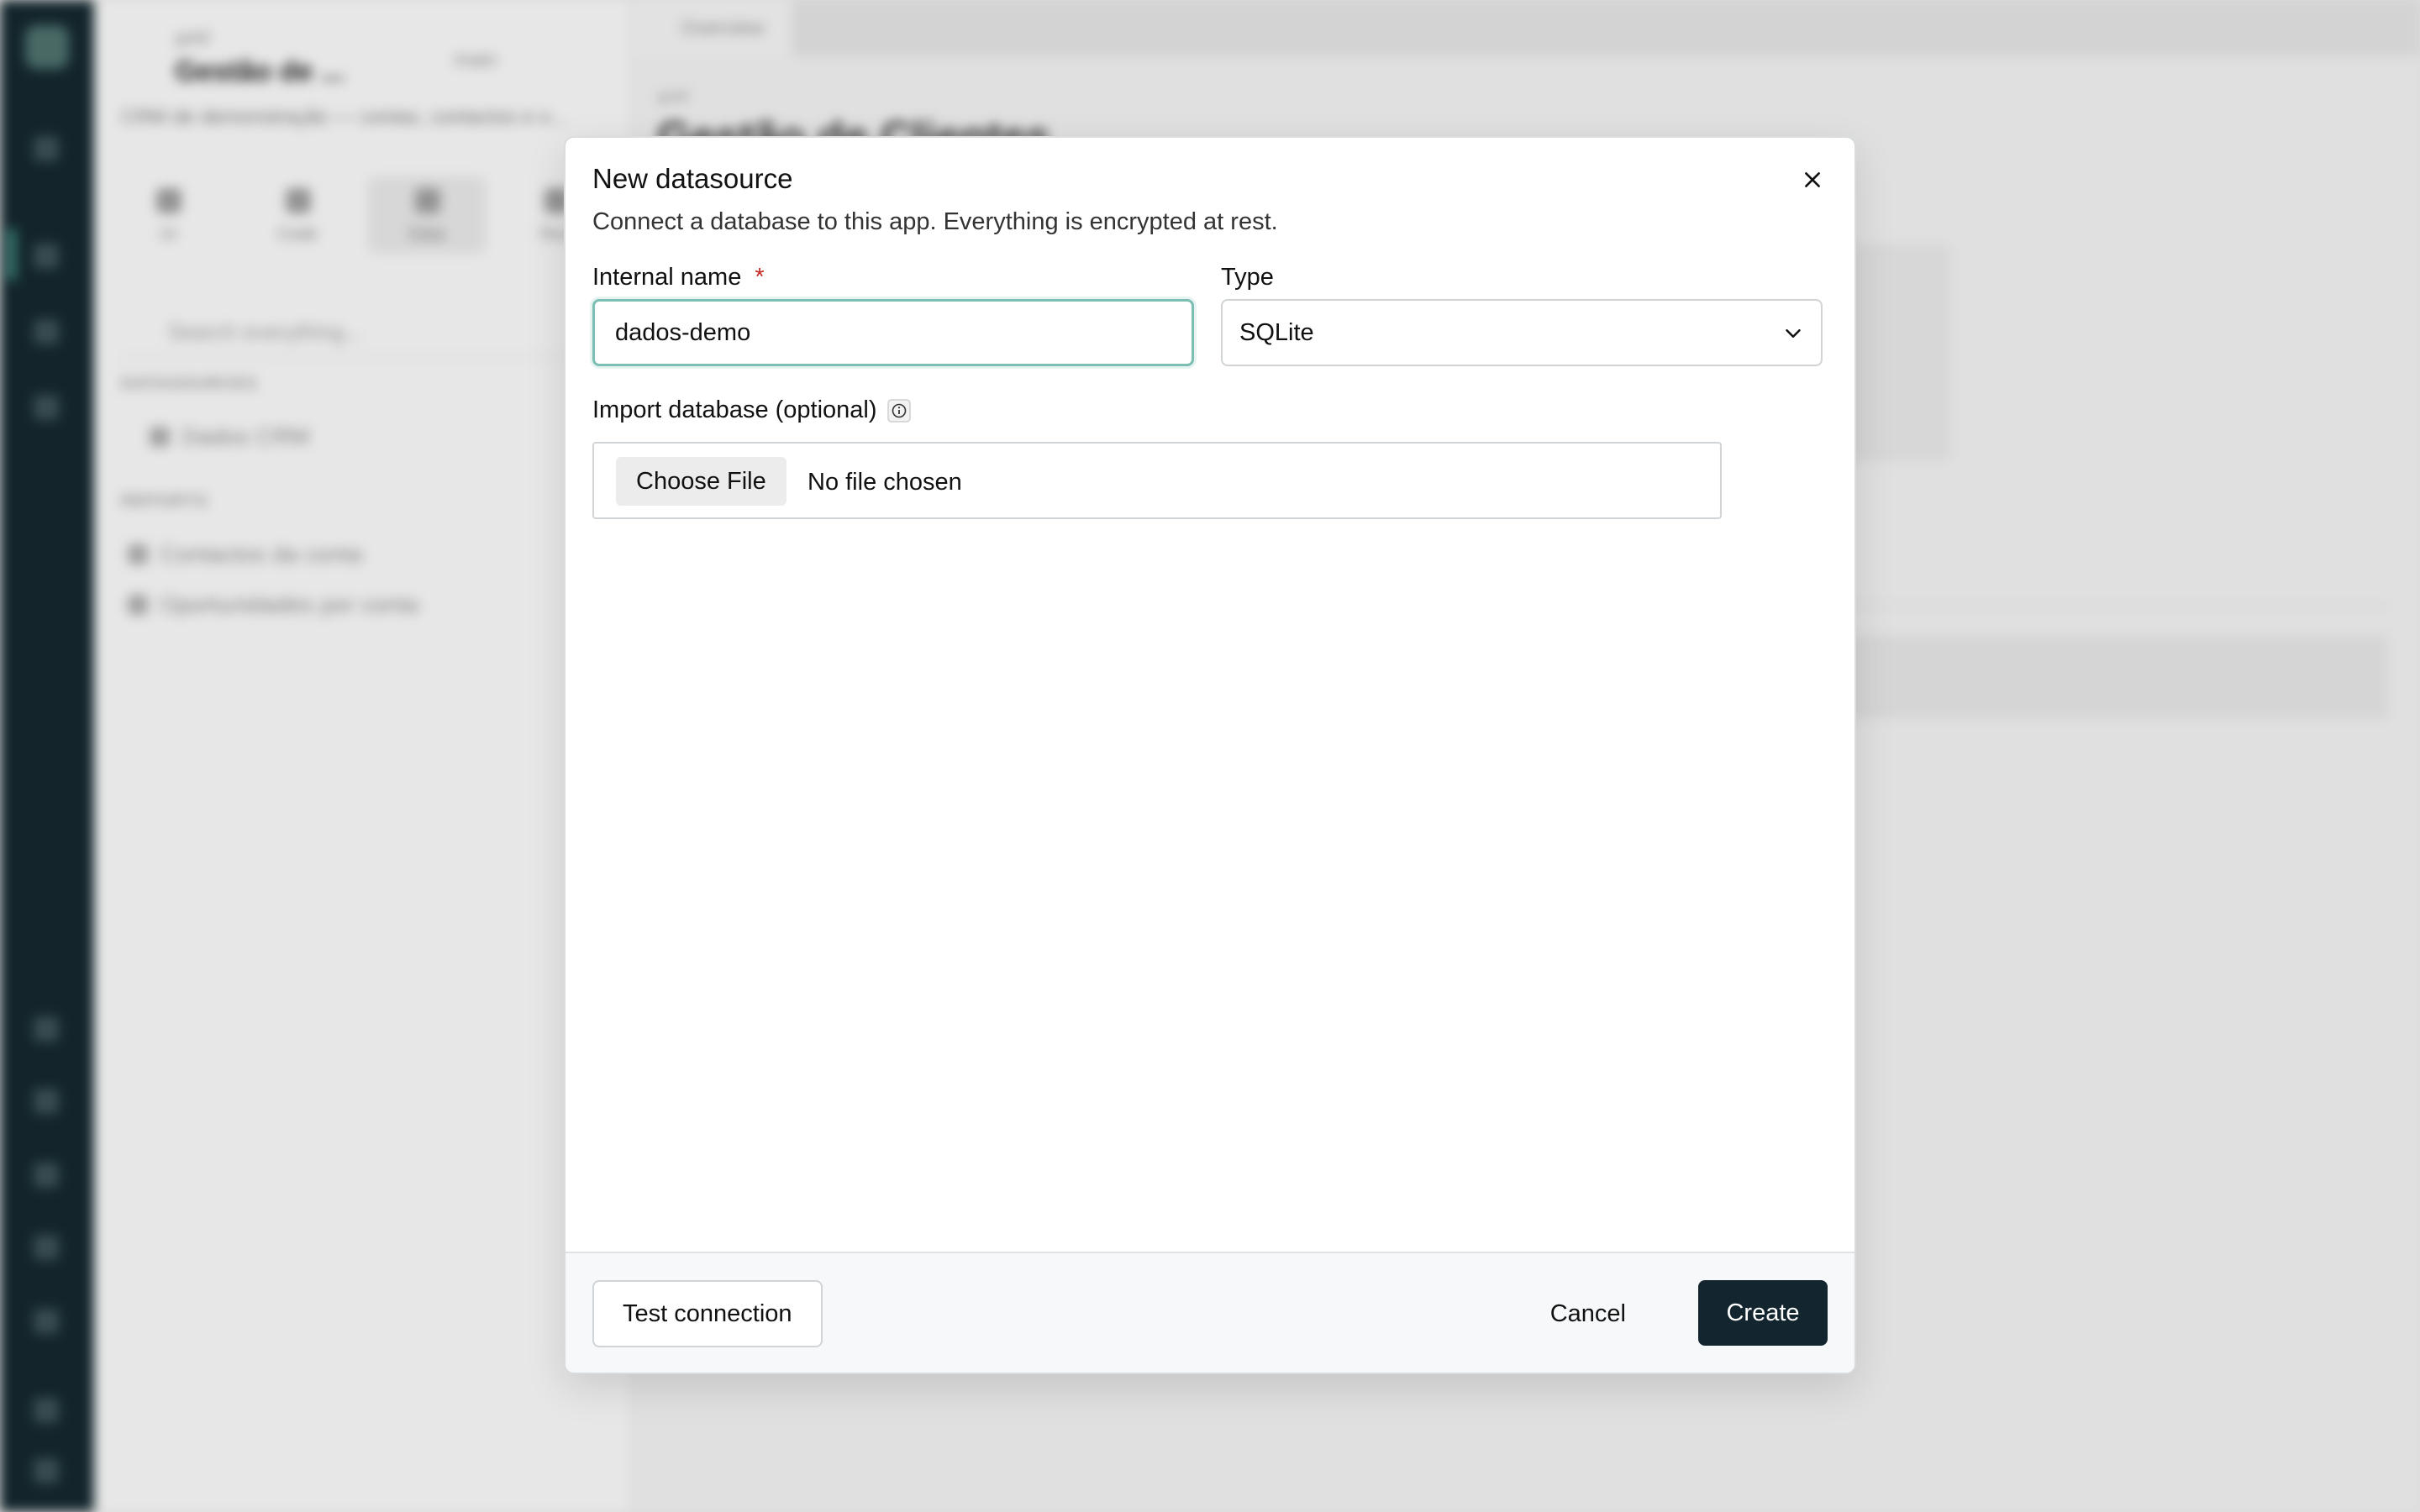  Describe the element at coordinates (1247, 277) in the screenshot. I see `type-label: Type` at that location.